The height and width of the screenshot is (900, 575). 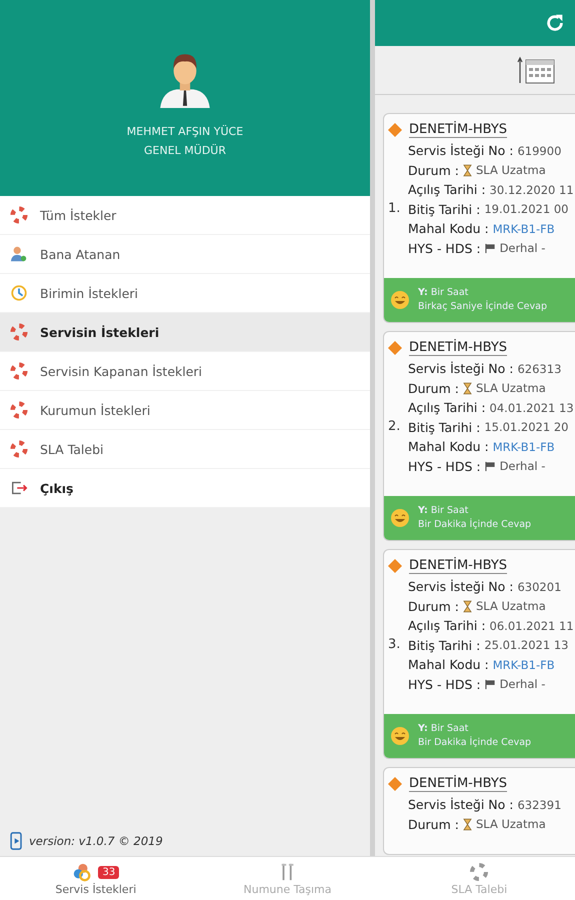 What do you see at coordinates (185, 254) in the screenshot?
I see `menu-item: Bana Atanan` at bounding box center [185, 254].